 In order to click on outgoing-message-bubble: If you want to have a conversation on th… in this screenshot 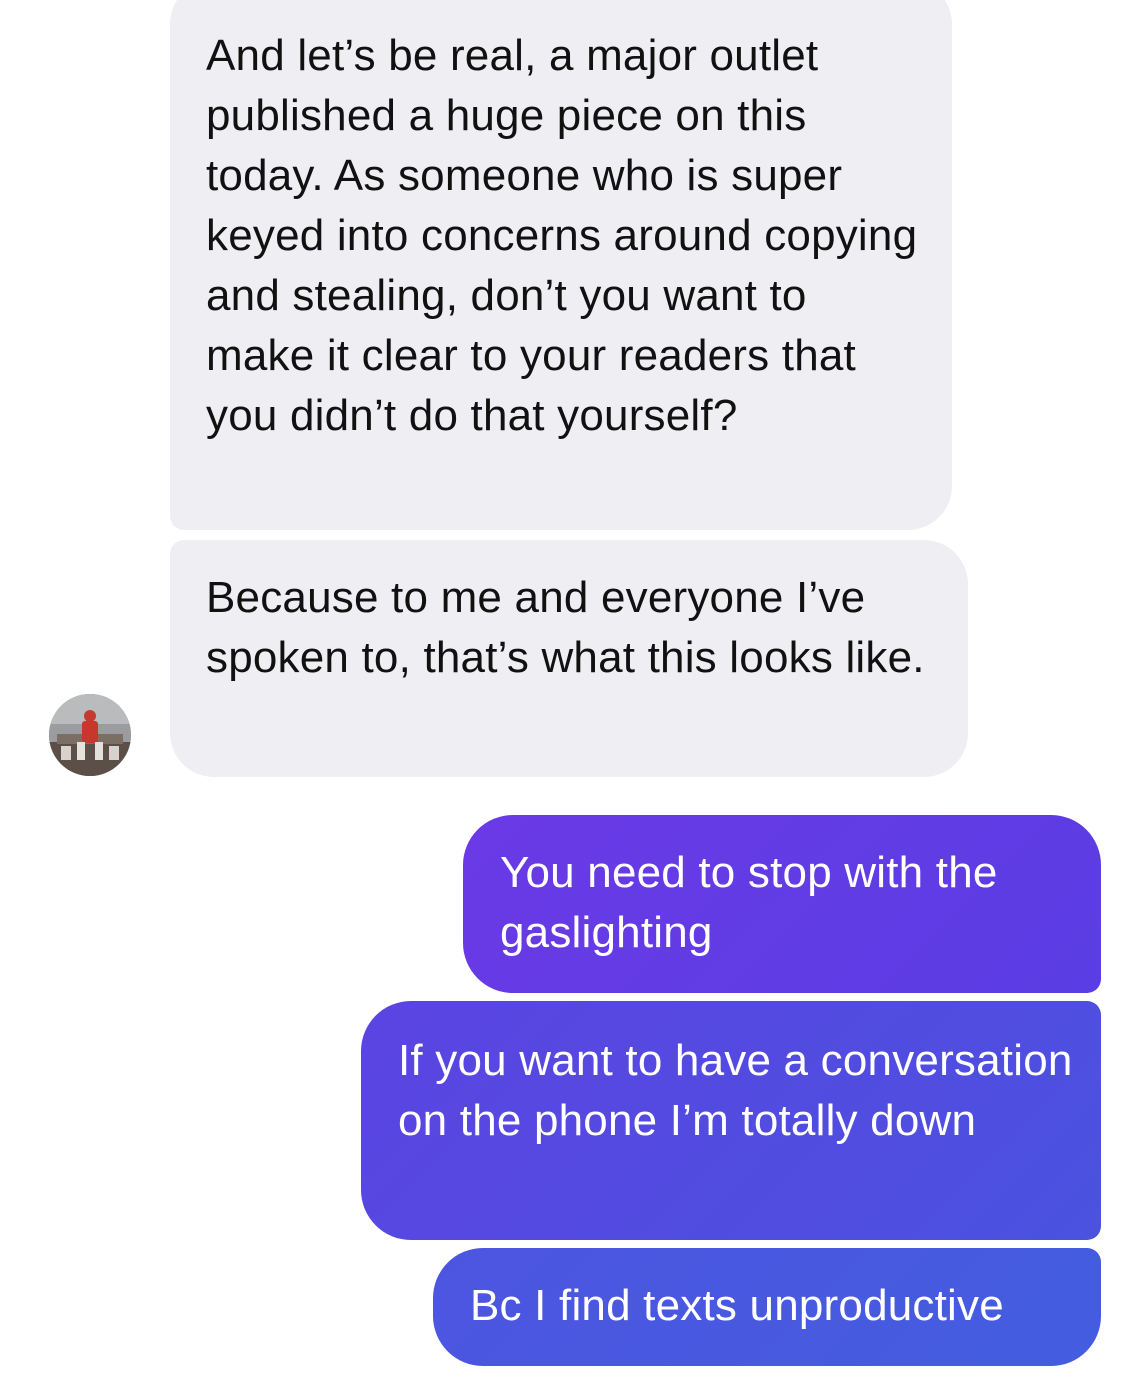, I will do `click(731, 1120)`.